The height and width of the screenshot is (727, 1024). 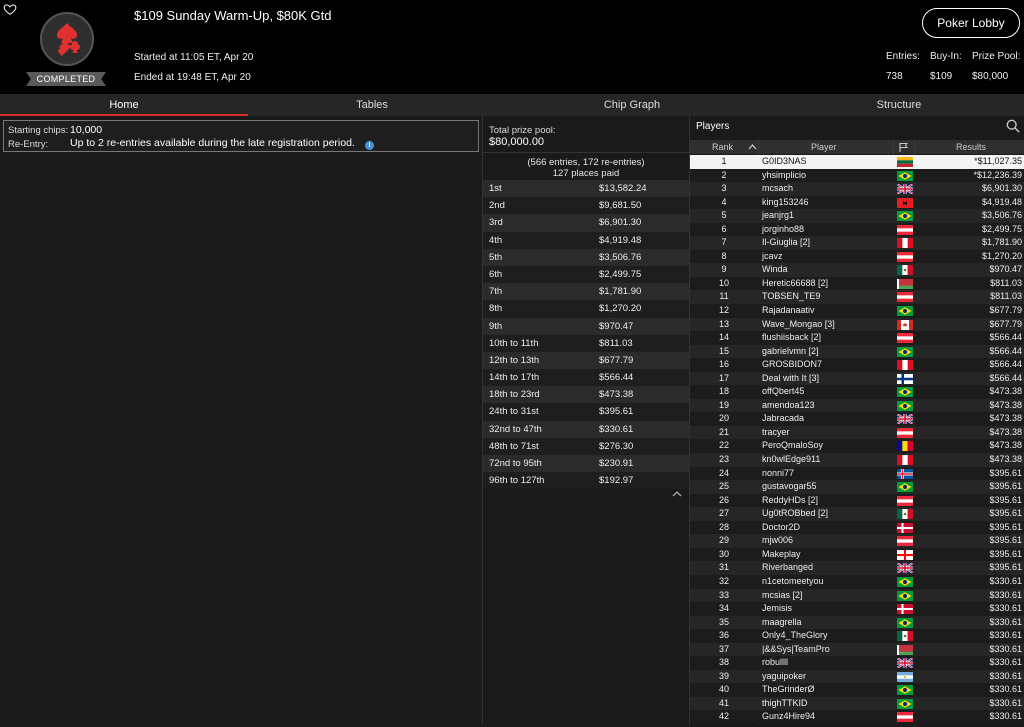 I want to click on player-row: 3 mcsach $6,901.30, so click(x=857, y=189).